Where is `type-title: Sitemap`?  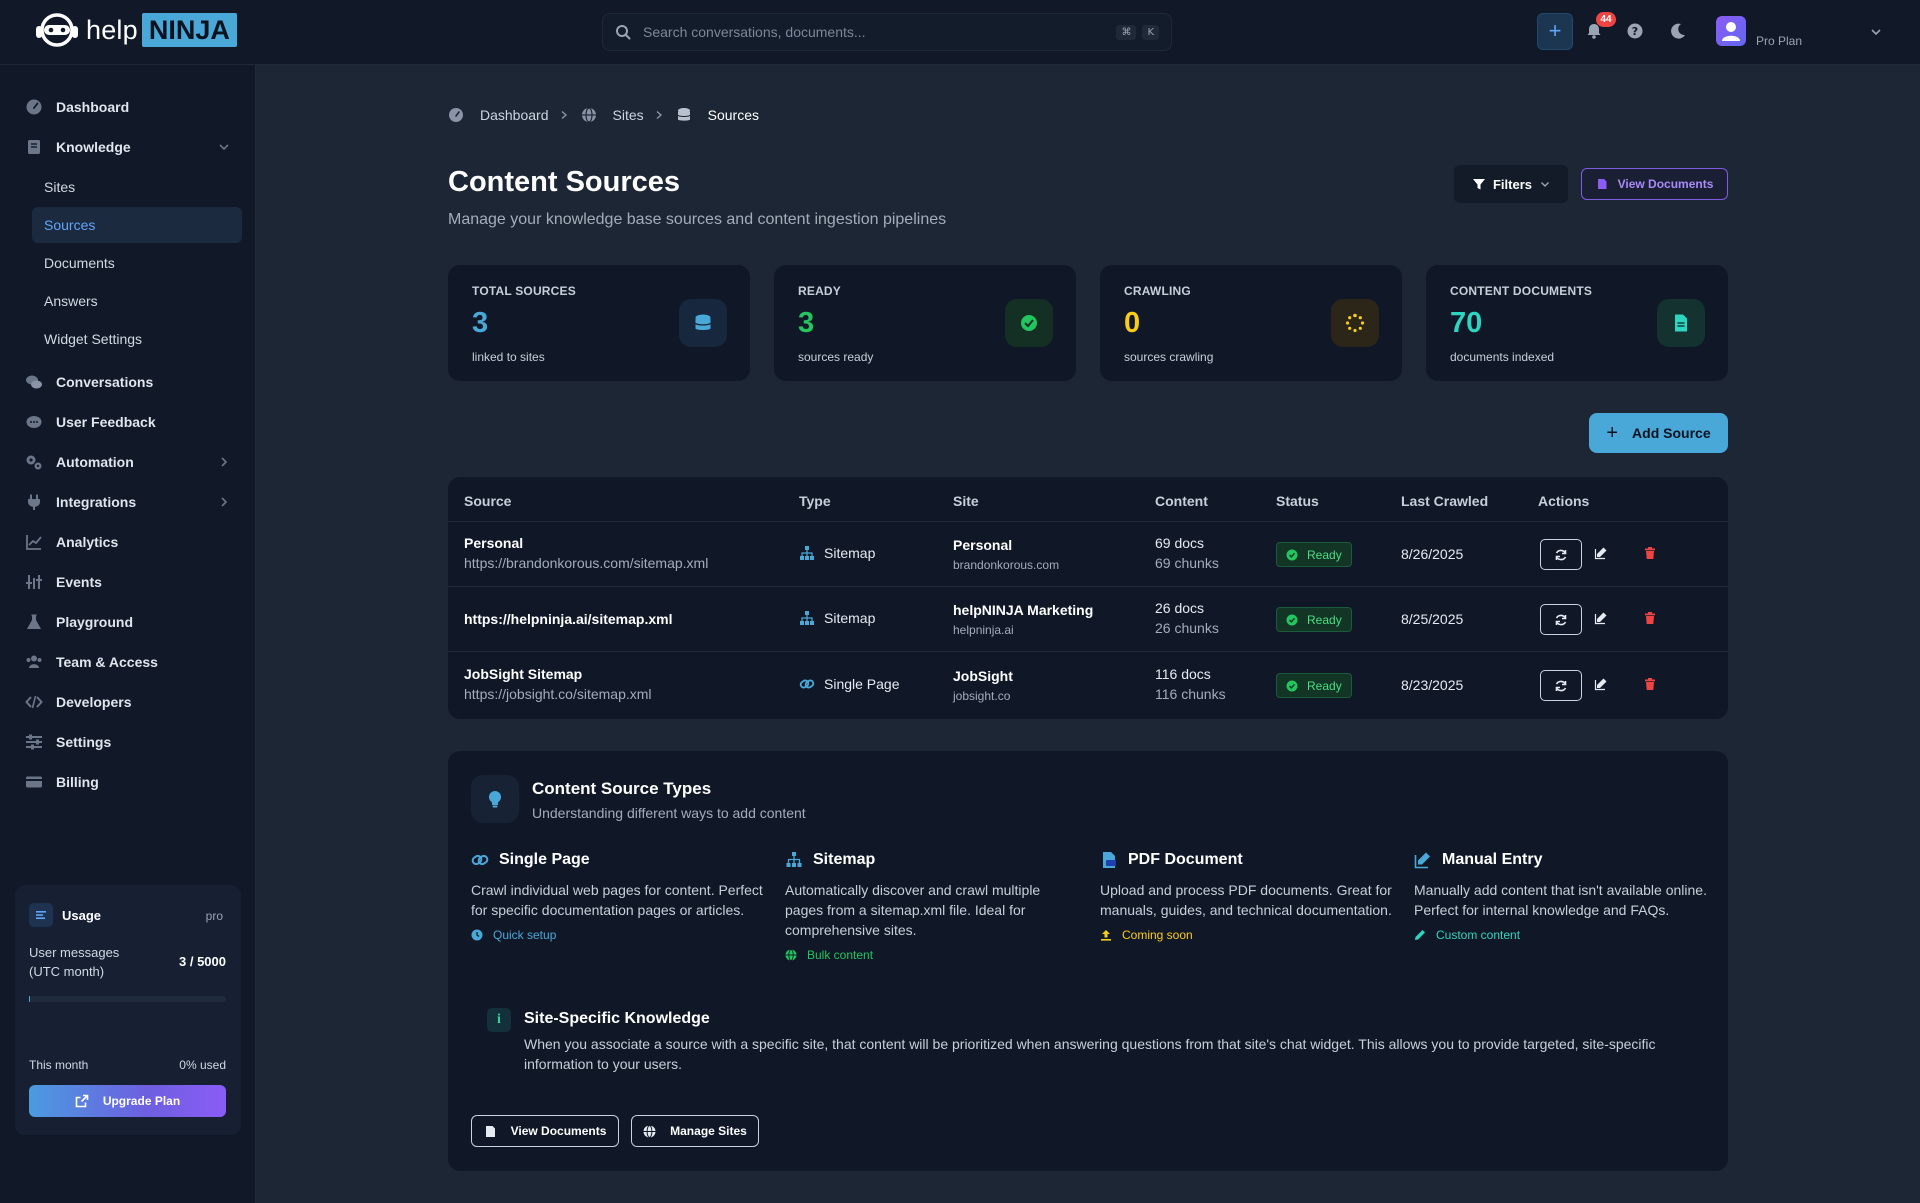
type-title: Sitemap is located at coordinates (844, 859).